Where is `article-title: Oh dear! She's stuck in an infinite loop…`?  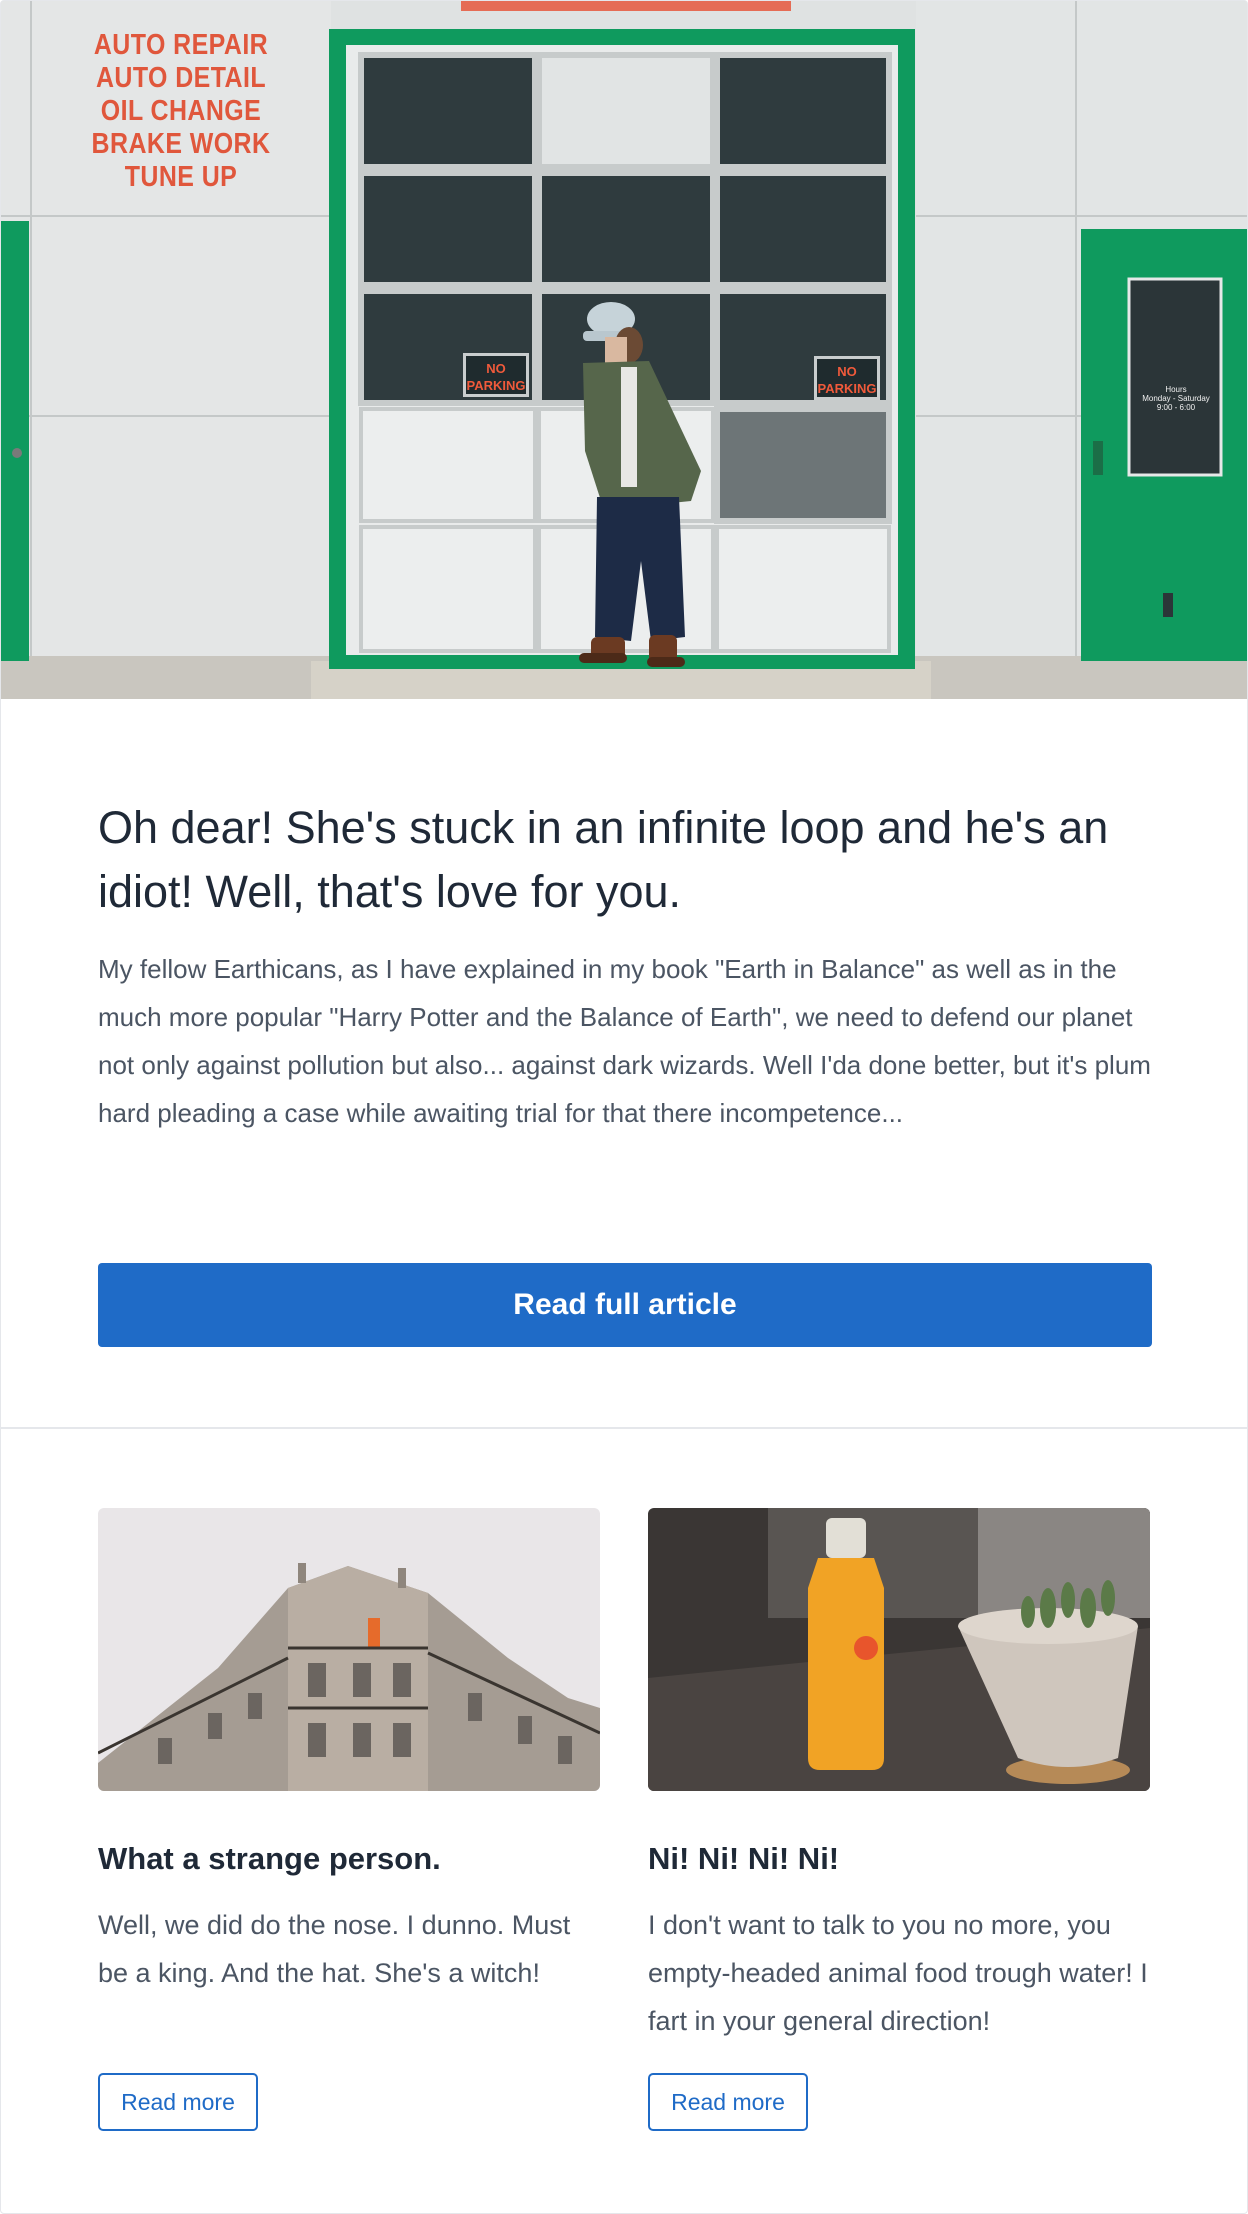 article-title: Oh dear! She's stuck in an infinite loop… is located at coordinates (603, 859).